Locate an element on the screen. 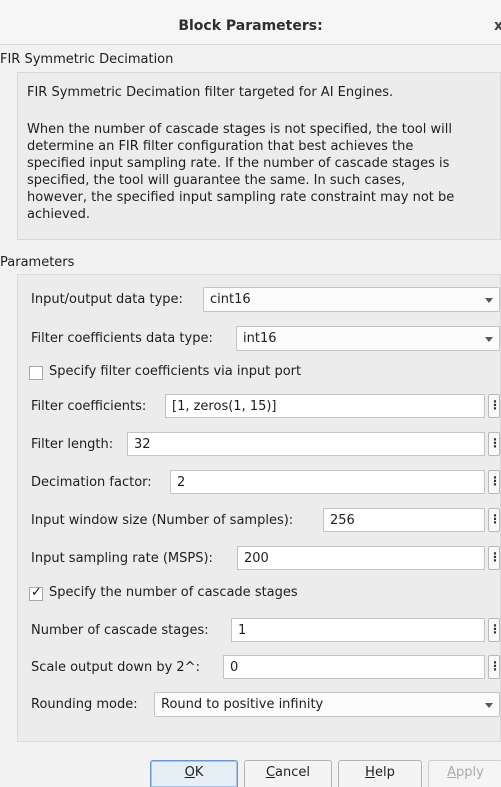  close-icon: x is located at coordinates (497, 26).